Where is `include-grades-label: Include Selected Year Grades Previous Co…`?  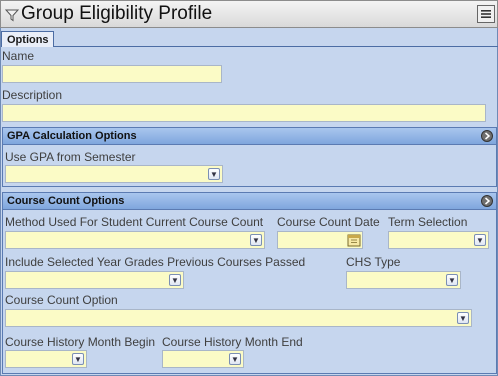 include-grades-label: Include Selected Year Grades Previous Co… is located at coordinates (155, 262).